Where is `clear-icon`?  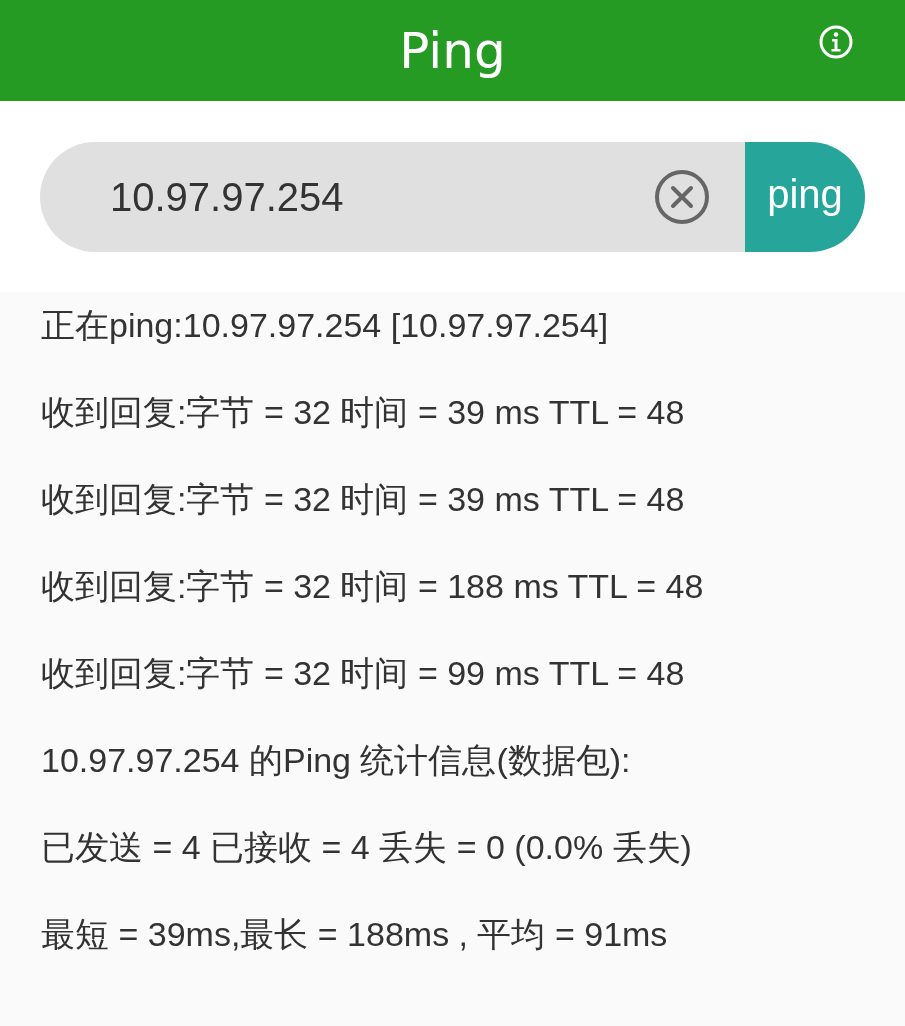 clear-icon is located at coordinates (682, 197).